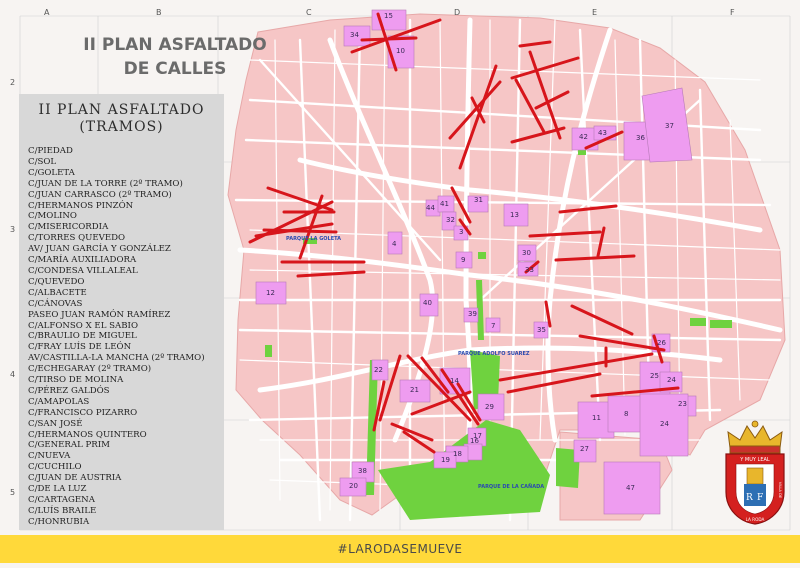  I want to click on street-list-item: C/TIRSO DE MOLINA, so click(76, 380).